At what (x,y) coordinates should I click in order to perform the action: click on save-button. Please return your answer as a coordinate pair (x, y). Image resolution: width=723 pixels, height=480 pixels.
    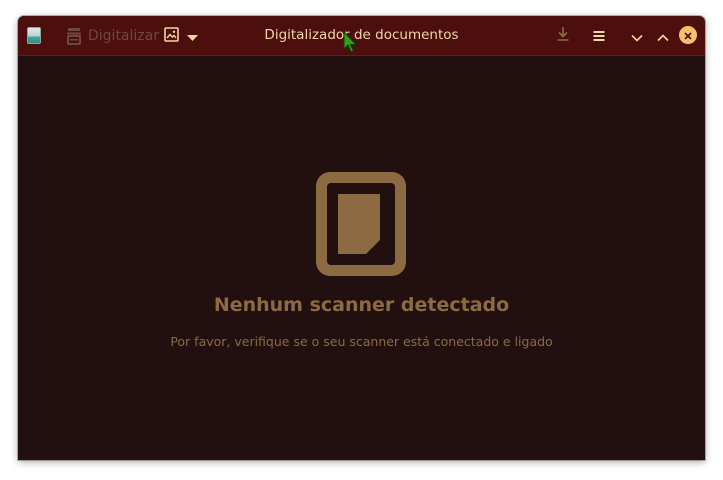
    Looking at the image, I should click on (563, 36).